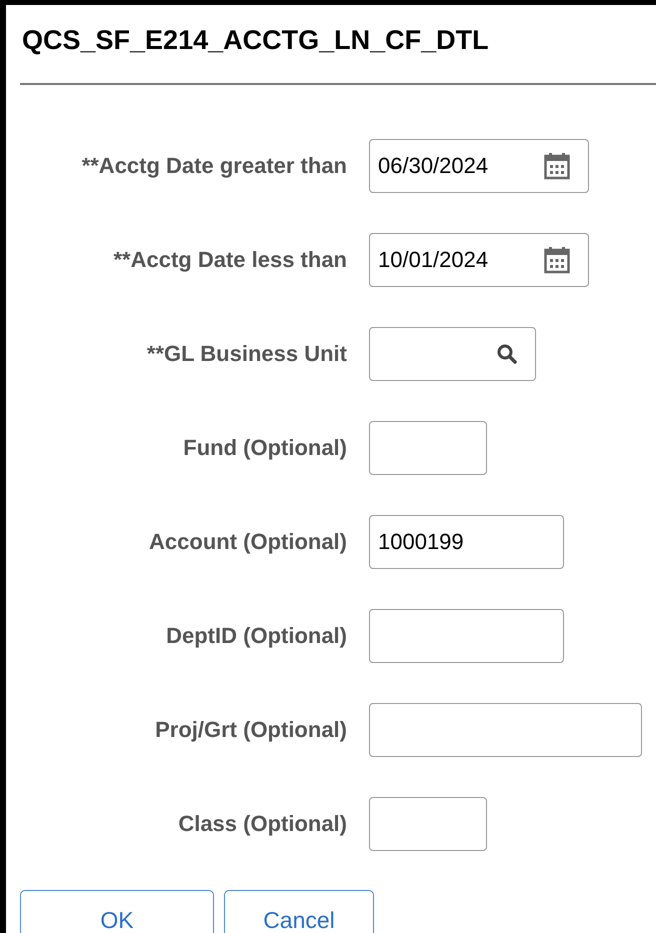 This screenshot has height=933, width=656. Describe the element at coordinates (264, 448) in the screenshot. I see `field-label: Fund (Optional)` at that location.